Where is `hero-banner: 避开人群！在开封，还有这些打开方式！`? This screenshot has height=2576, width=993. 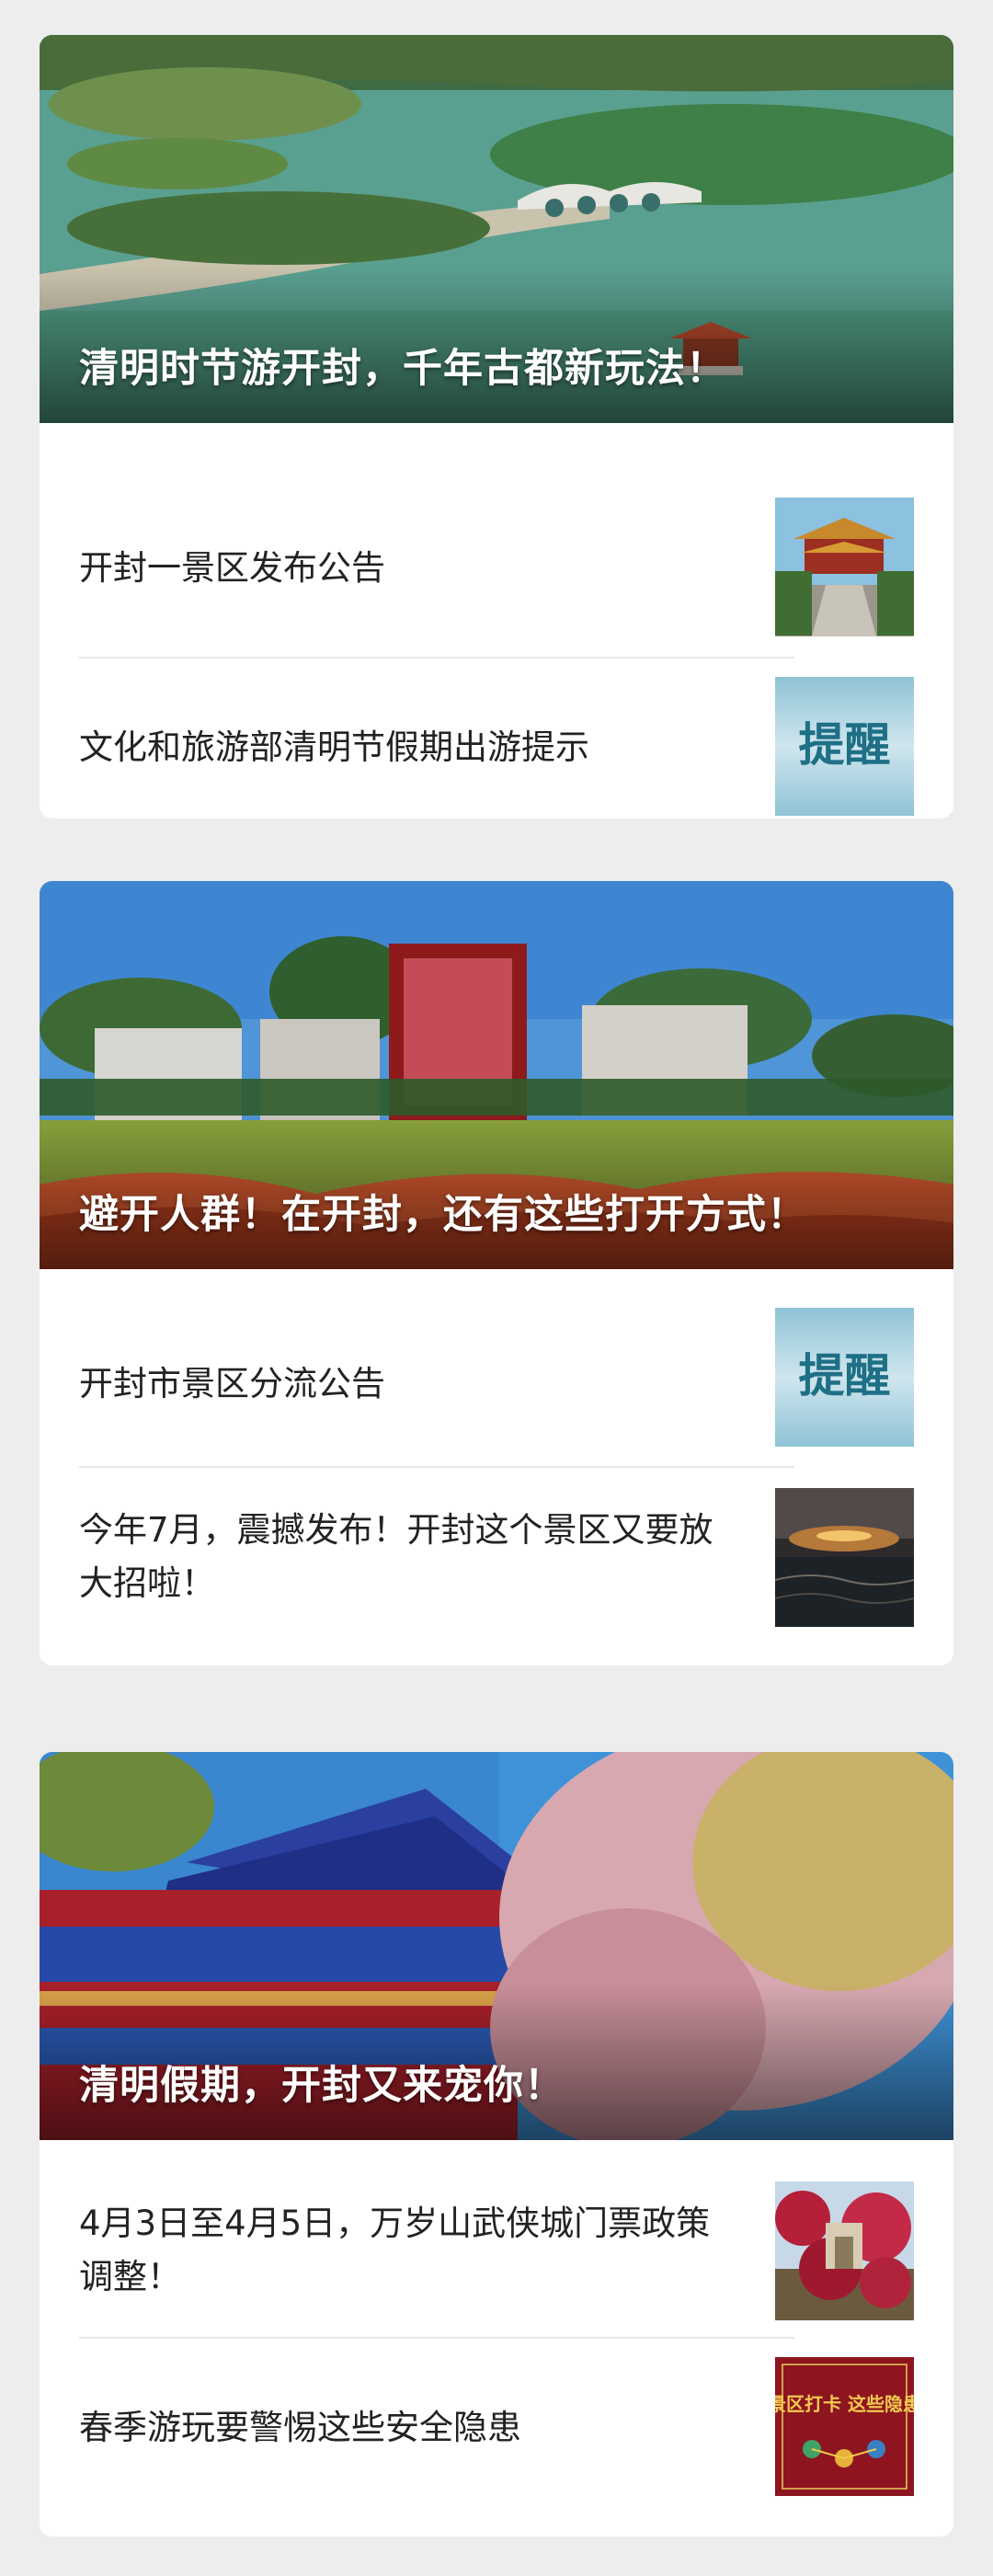
hero-banner: 避开人群！在开封，还有这些打开方式！ is located at coordinates (496, 1075).